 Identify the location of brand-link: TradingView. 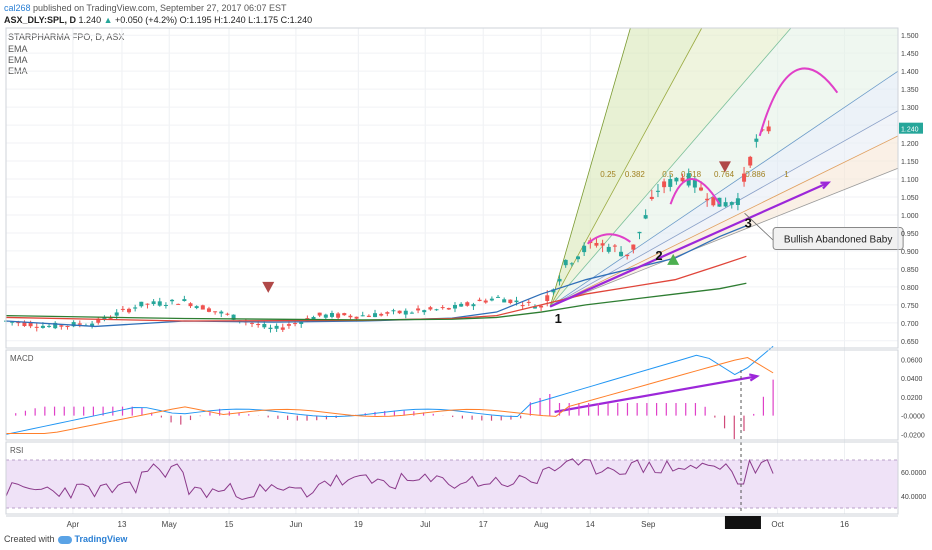
(101, 539).